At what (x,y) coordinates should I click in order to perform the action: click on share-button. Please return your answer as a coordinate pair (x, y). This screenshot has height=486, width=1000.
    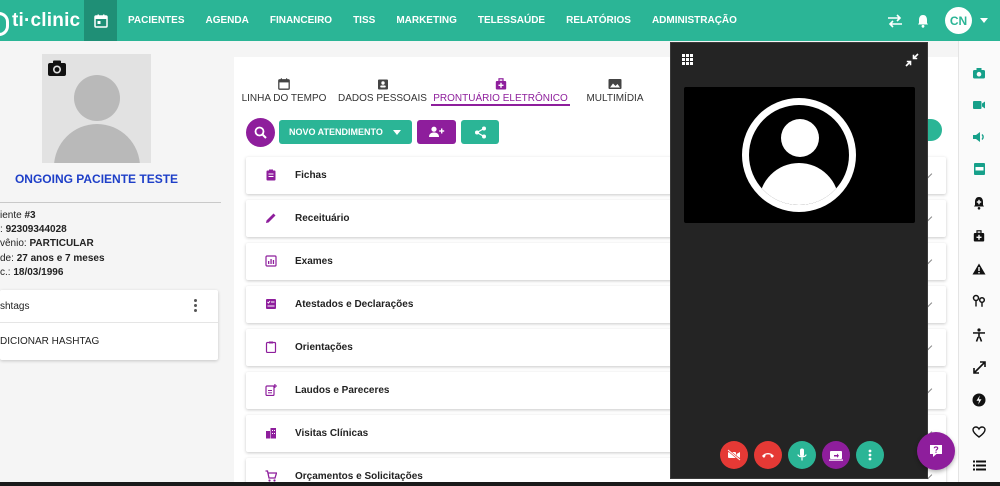
    Looking at the image, I should click on (480, 132).